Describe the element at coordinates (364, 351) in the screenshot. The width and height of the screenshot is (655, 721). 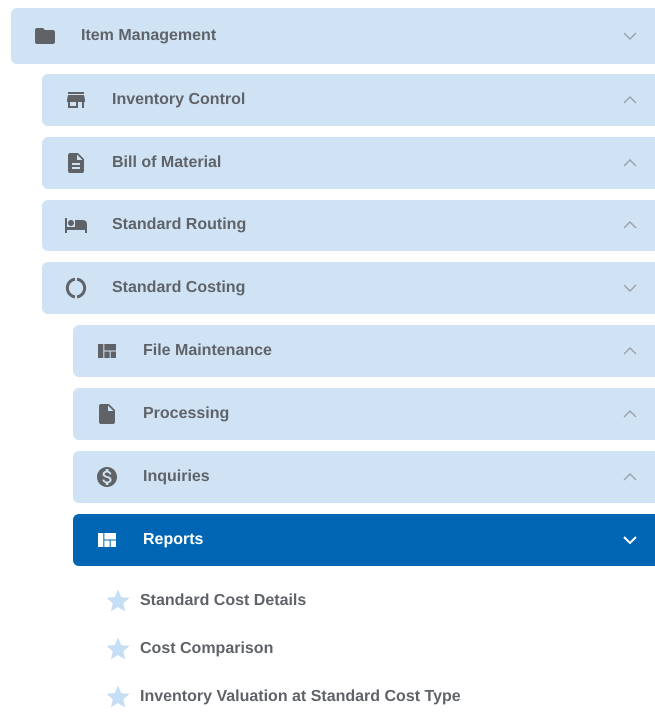
I see `menu-group: File Maintenance` at that location.